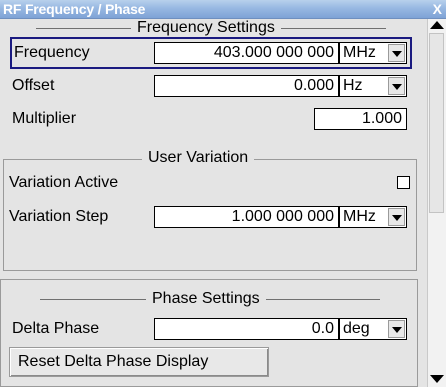  What do you see at coordinates (64, 182) in the screenshot?
I see `variation-active-label: Variation Active` at bounding box center [64, 182].